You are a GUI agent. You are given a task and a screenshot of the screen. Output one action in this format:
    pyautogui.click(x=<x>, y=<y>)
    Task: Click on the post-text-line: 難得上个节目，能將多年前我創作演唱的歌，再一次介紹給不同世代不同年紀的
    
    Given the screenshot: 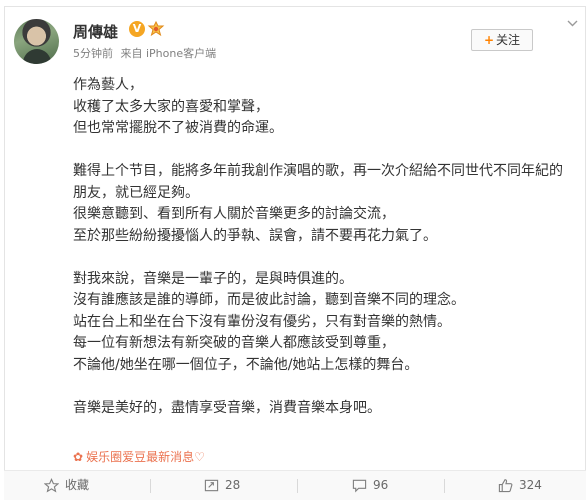 What is the action you would take?
    pyautogui.click(x=318, y=171)
    